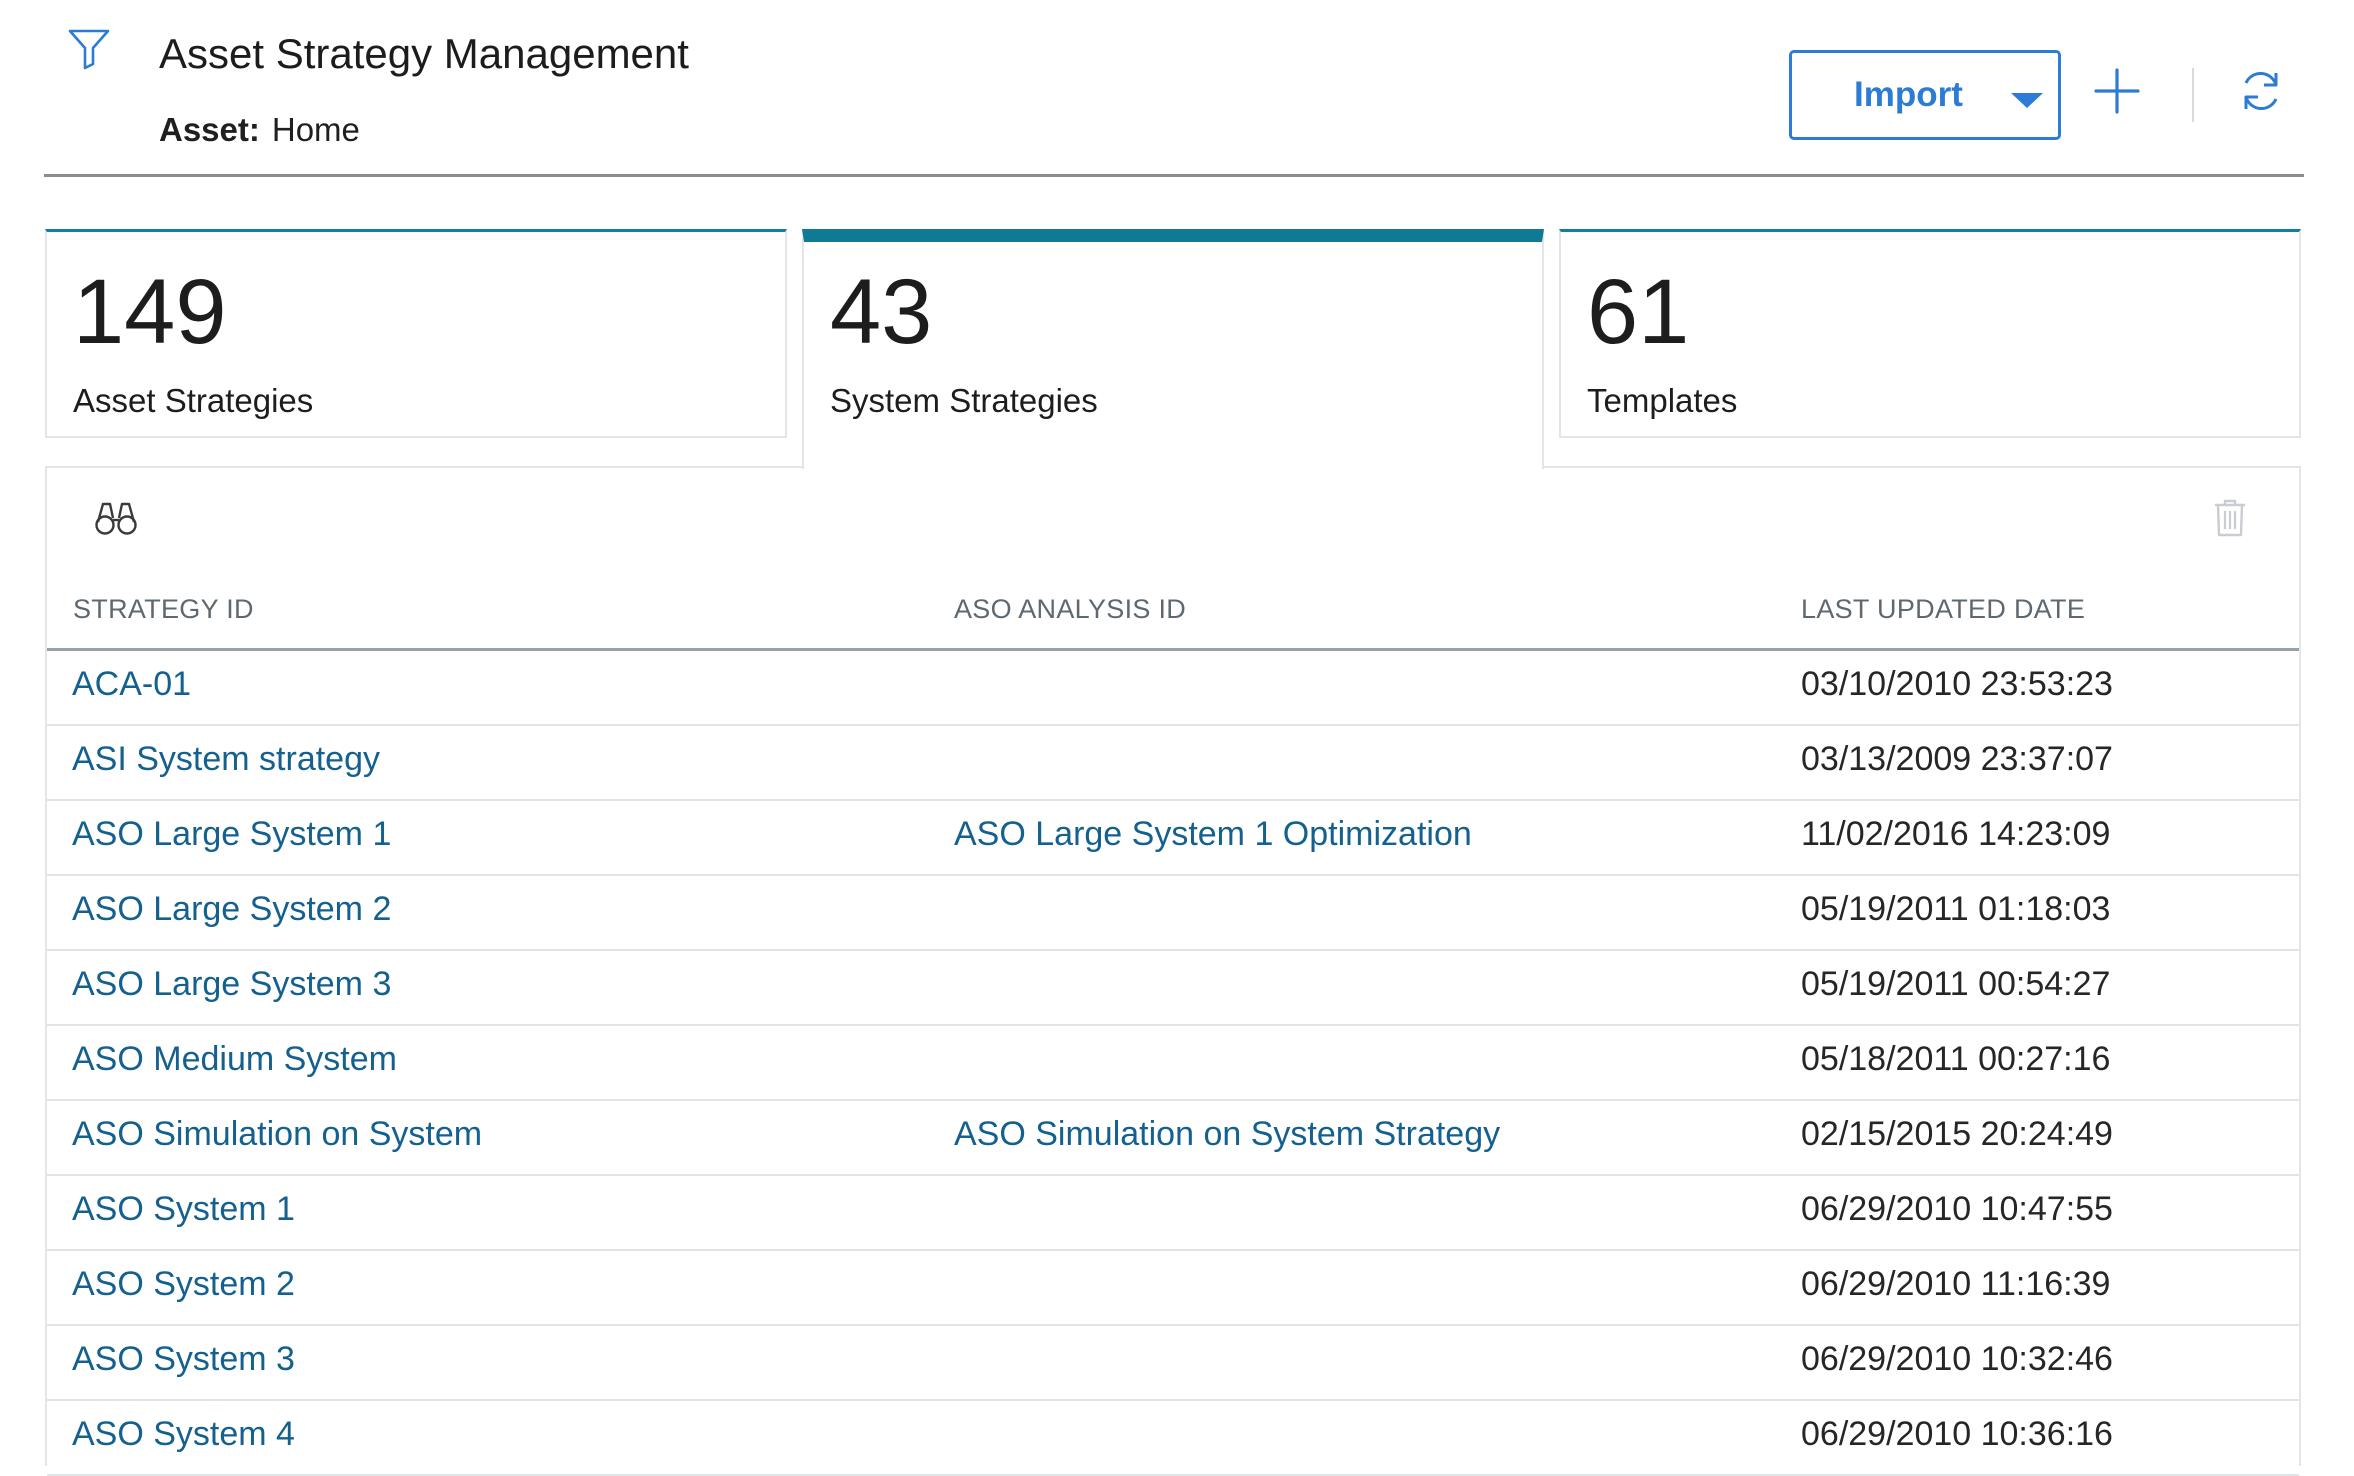 The image size is (2354, 1476). What do you see at coordinates (277, 1134) in the screenshot?
I see `strategy-id-link: ASO Simulation on System` at bounding box center [277, 1134].